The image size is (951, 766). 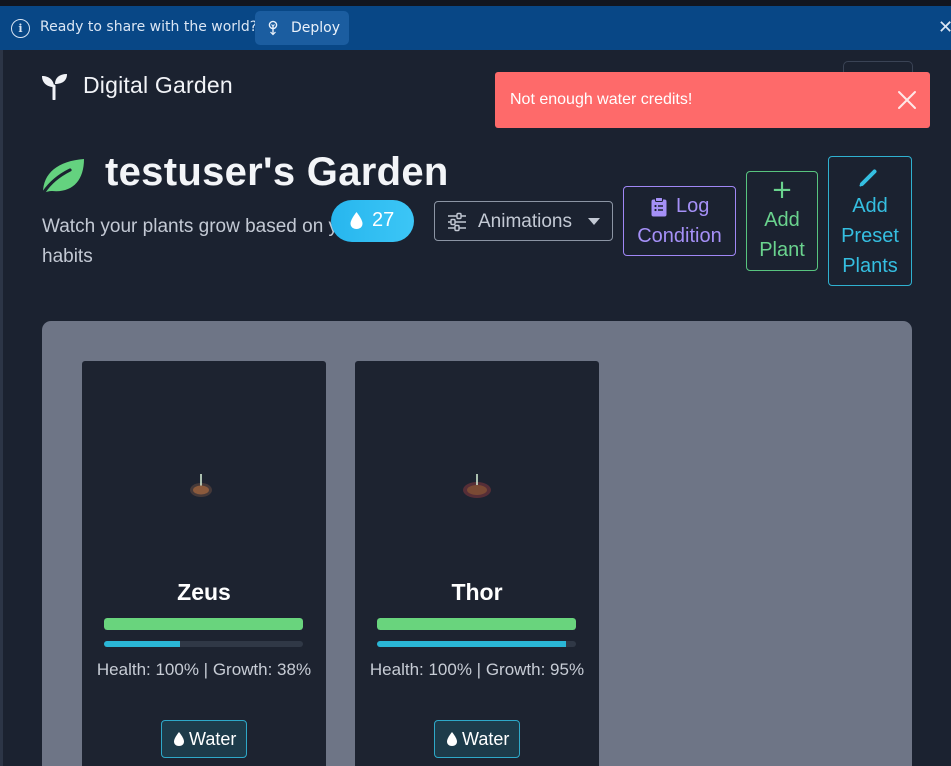 What do you see at coordinates (277, 172) in the screenshot?
I see `page-title: testuser's Garden` at bounding box center [277, 172].